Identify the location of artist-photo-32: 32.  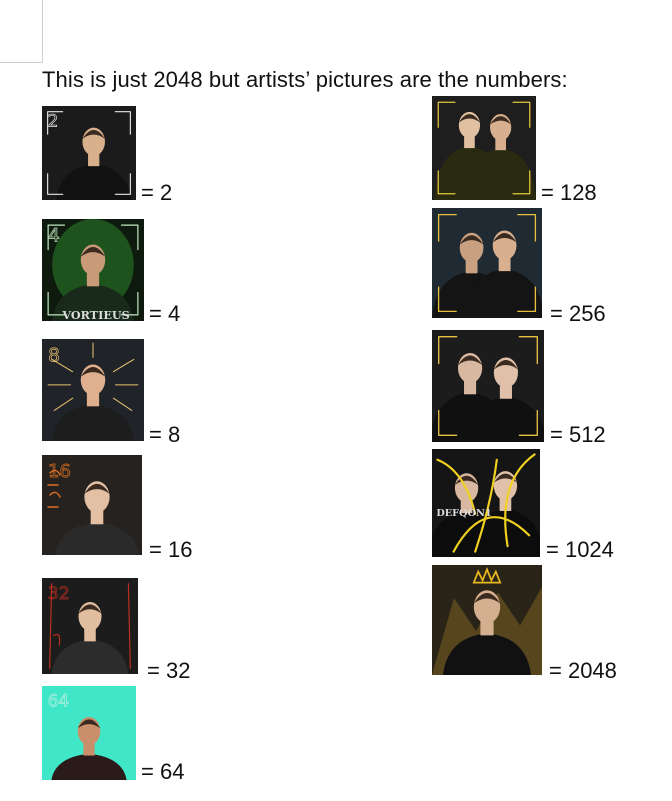
(90, 626).